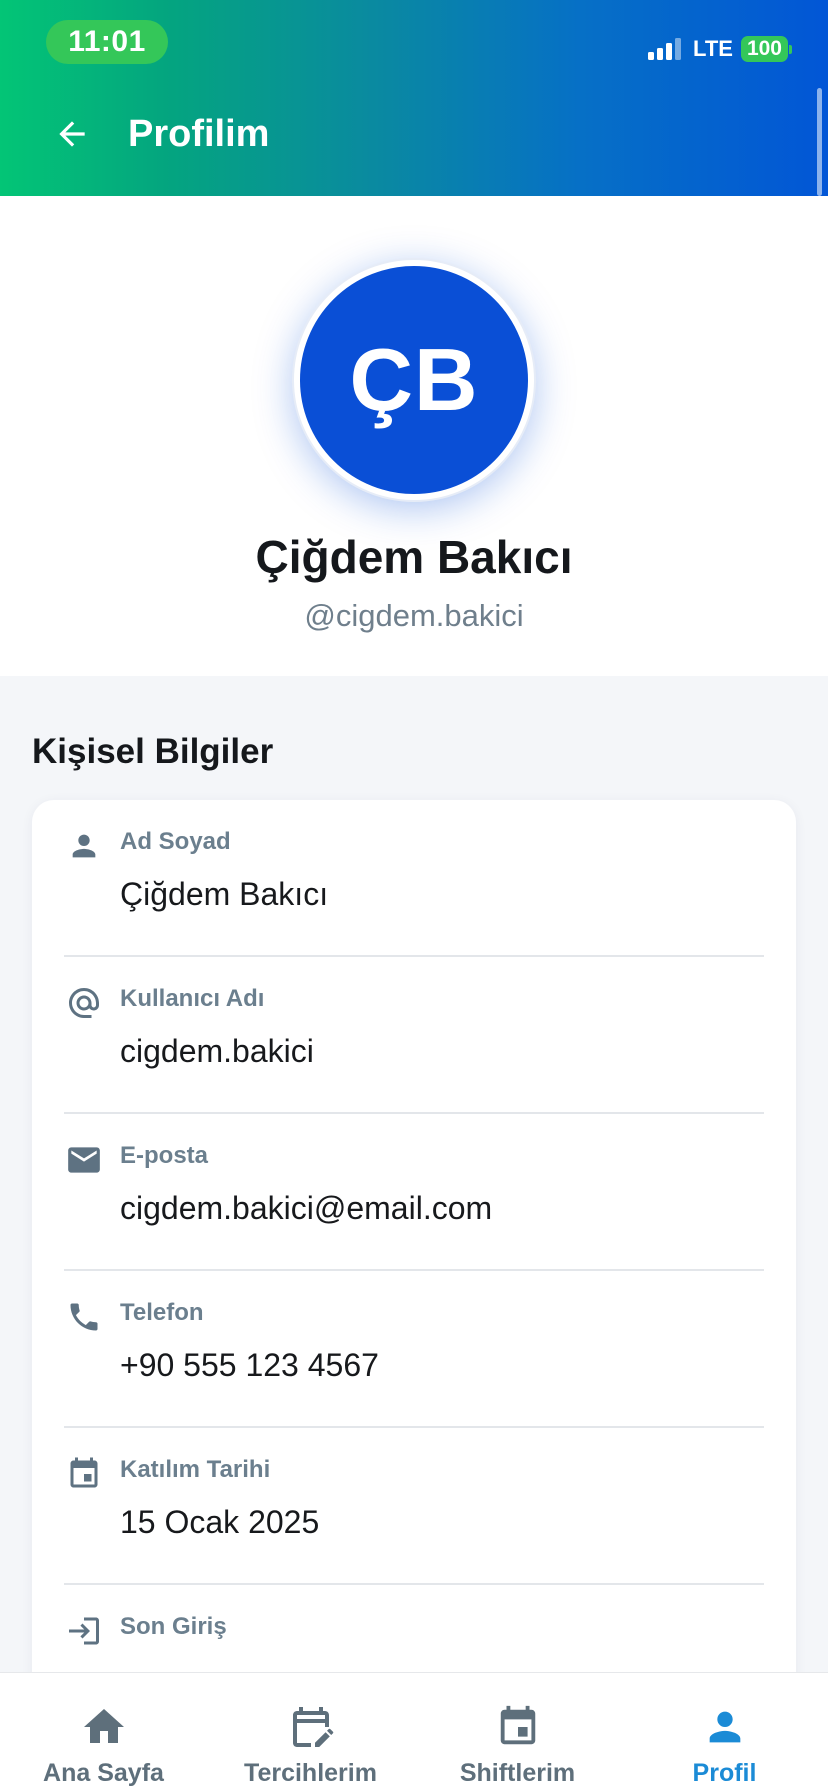  Describe the element at coordinates (414, 1349) in the screenshot. I see `info-row-phone: Telefon +90 555 123 4567` at that location.